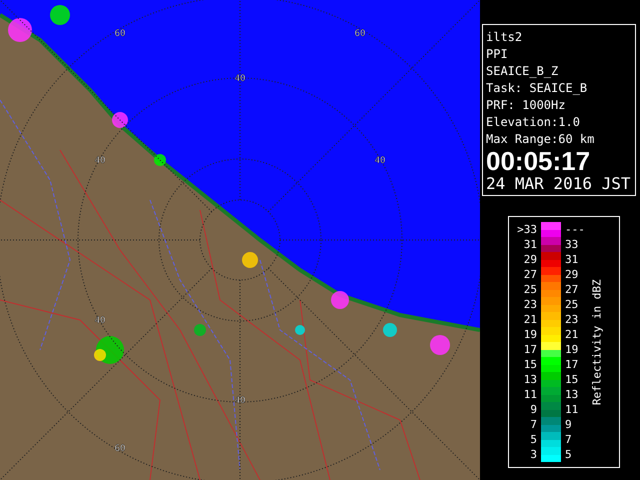 This screenshot has width=640, height=480. Describe the element at coordinates (541, 139) in the screenshot. I see `info-line: Max Range:60 km` at that location.